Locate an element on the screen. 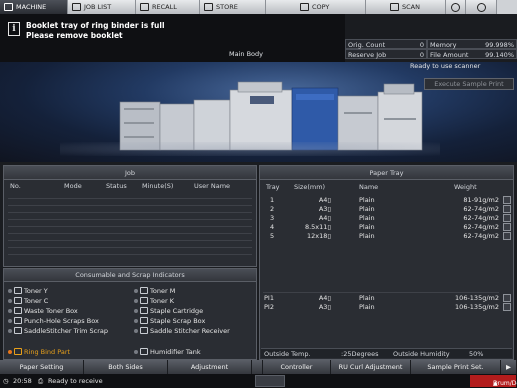  tab-job-list: JOB LIST is located at coordinates (102, 7).